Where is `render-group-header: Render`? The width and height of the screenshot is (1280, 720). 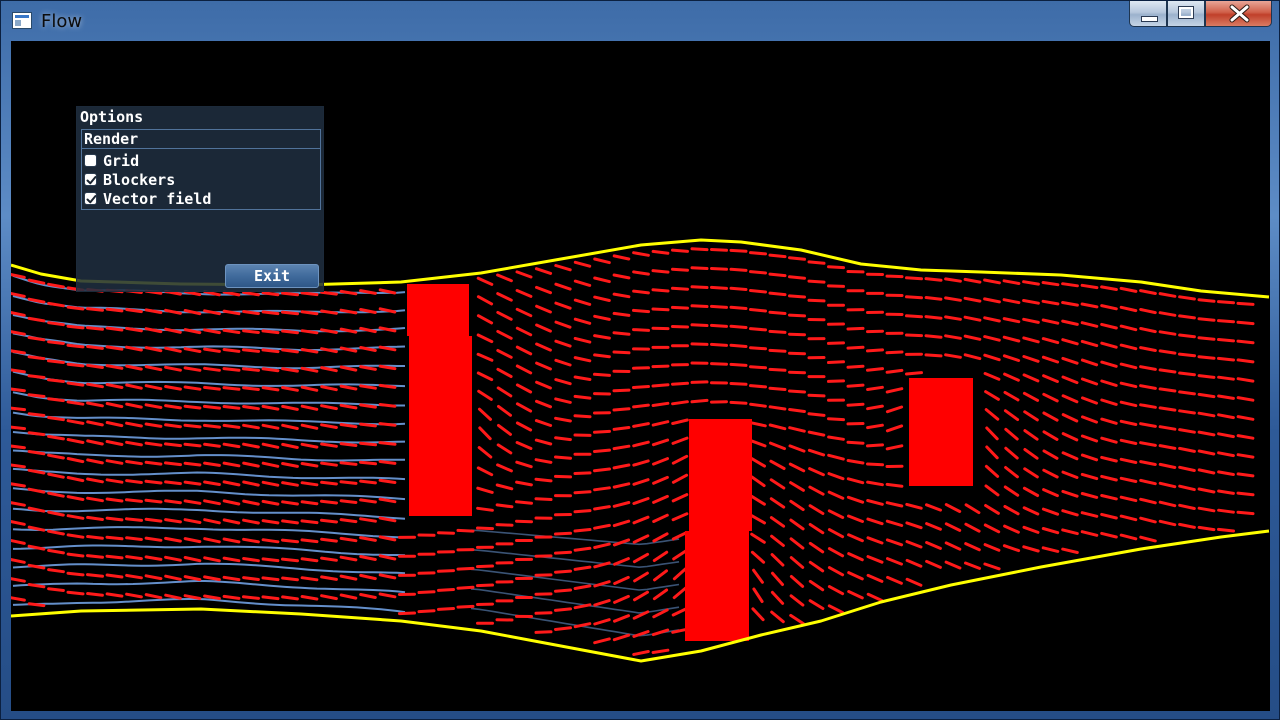
render-group-header: Render is located at coordinates (201, 139).